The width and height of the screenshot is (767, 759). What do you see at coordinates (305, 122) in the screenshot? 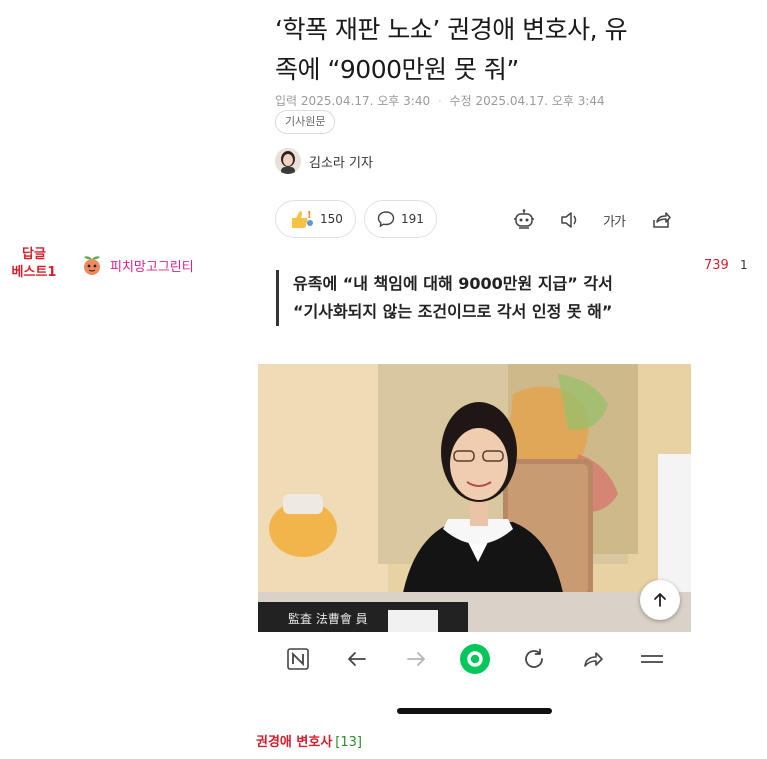
I see `original-article-button: 기사원문` at bounding box center [305, 122].